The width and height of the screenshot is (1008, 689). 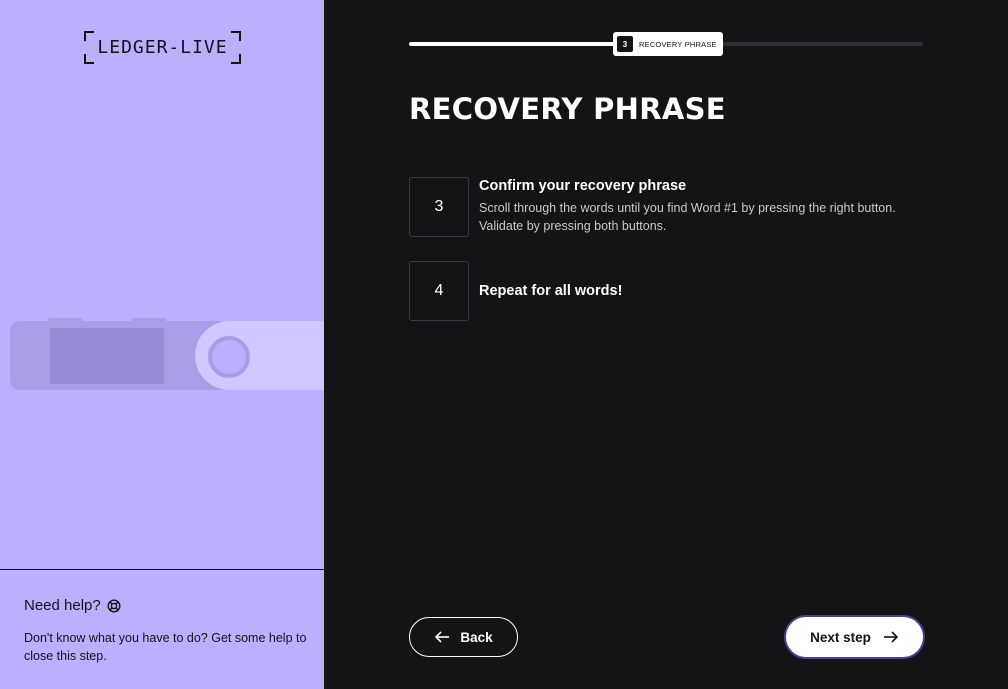 What do you see at coordinates (625, 44) in the screenshot?
I see `step-progress-number: 3` at bounding box center [625, 44].